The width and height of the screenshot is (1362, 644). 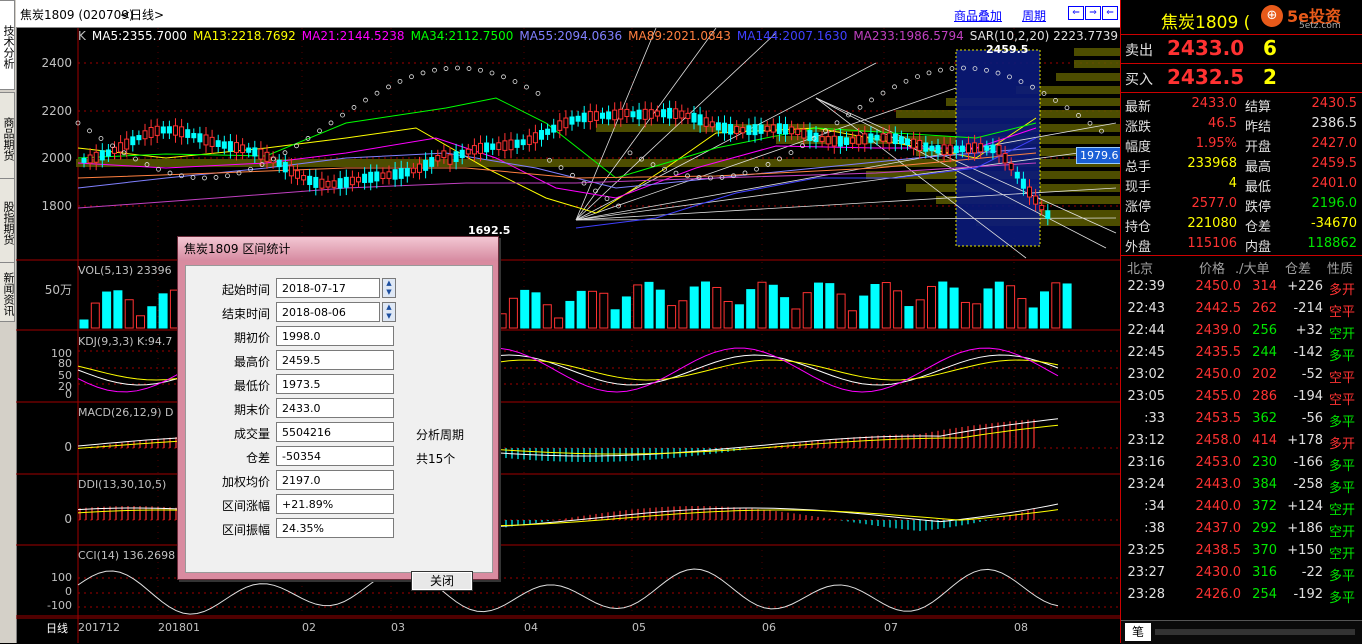 I want to click on tick-oi-change: -142, so click(x=1308, y=352).